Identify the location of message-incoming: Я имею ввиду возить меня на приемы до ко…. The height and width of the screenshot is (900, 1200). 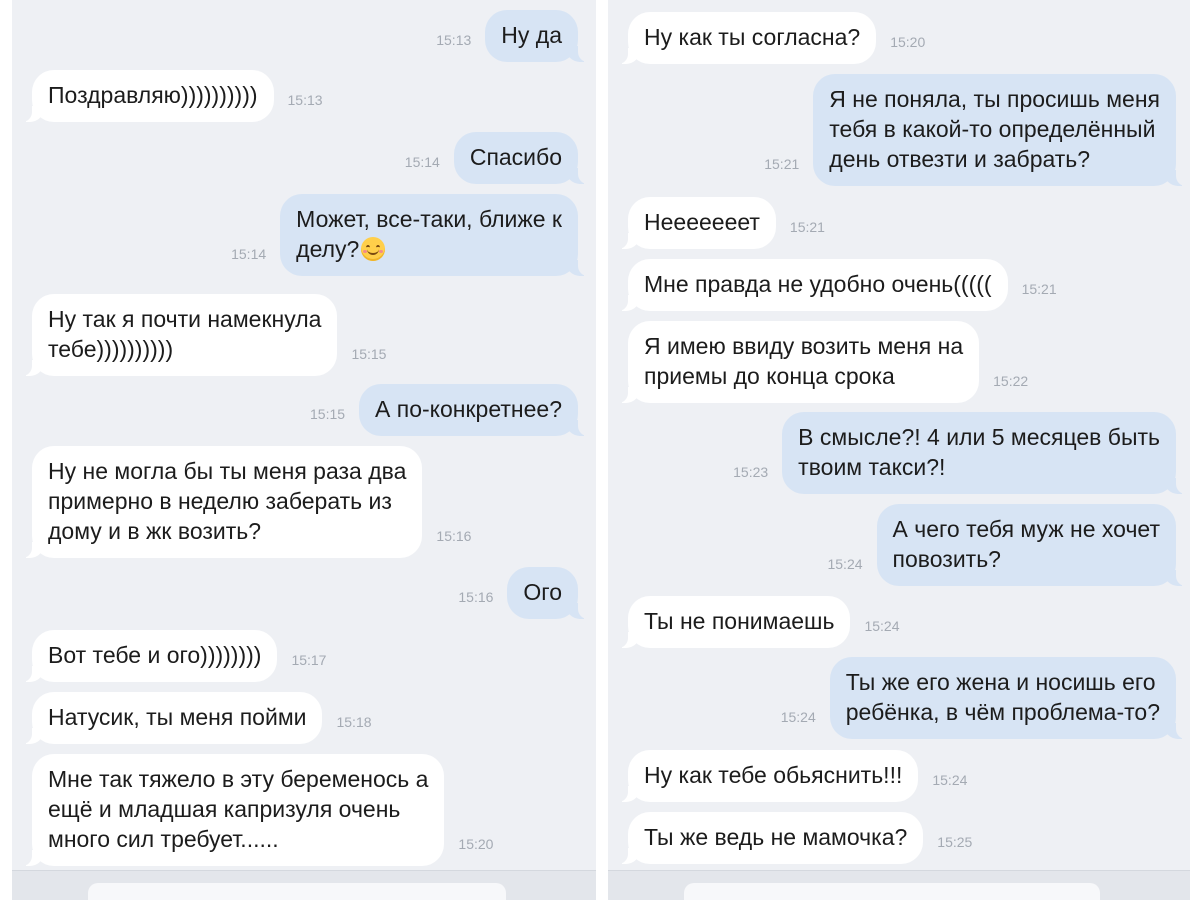
(827, 362).